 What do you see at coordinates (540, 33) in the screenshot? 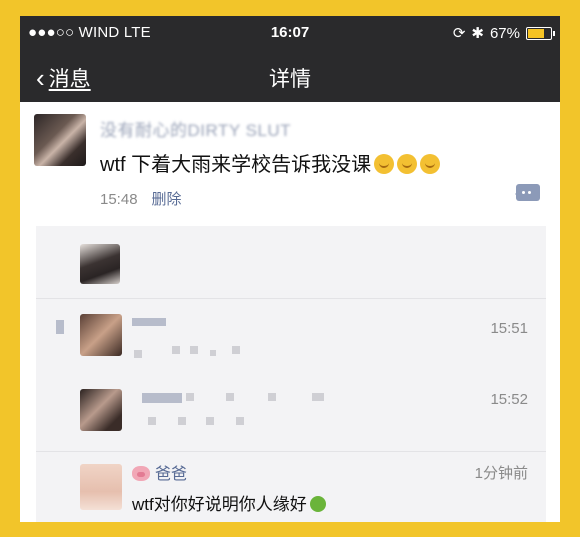
I see `battery-icon` at bounding box center [540, 33].